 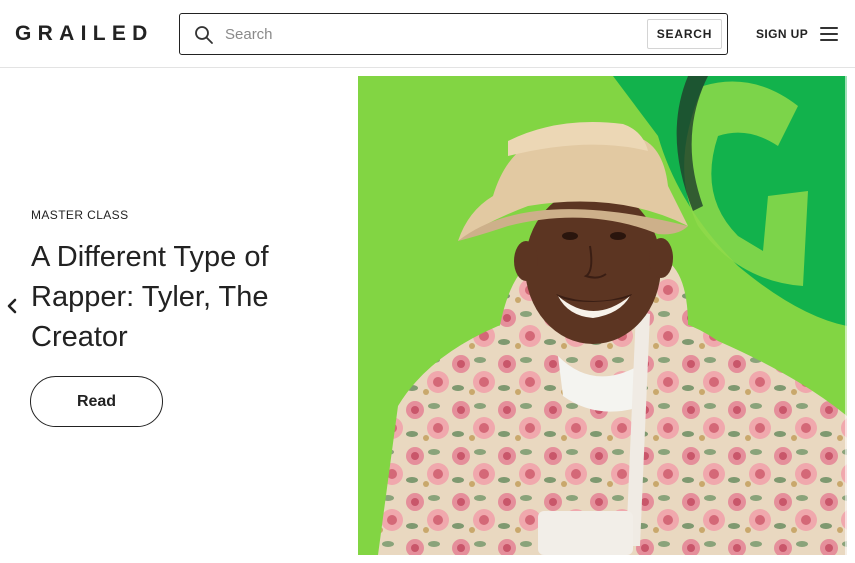 I want to click on hamburger-menu-icon, so click(x=829, y=34).